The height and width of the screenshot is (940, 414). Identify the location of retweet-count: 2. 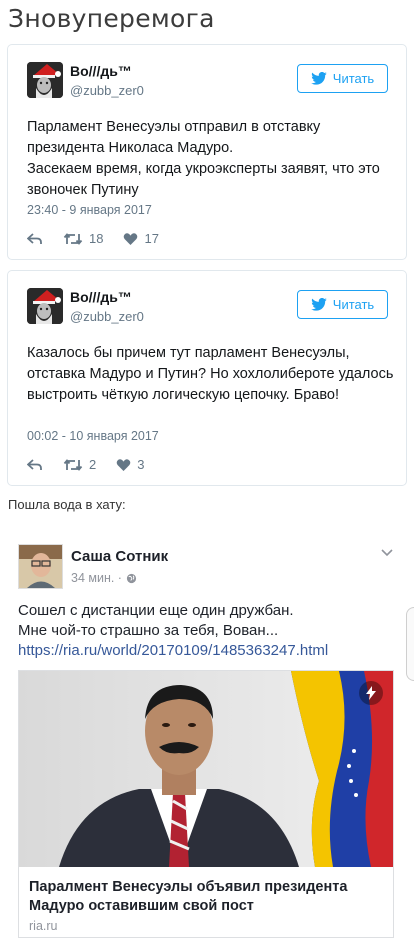
(93, 464).